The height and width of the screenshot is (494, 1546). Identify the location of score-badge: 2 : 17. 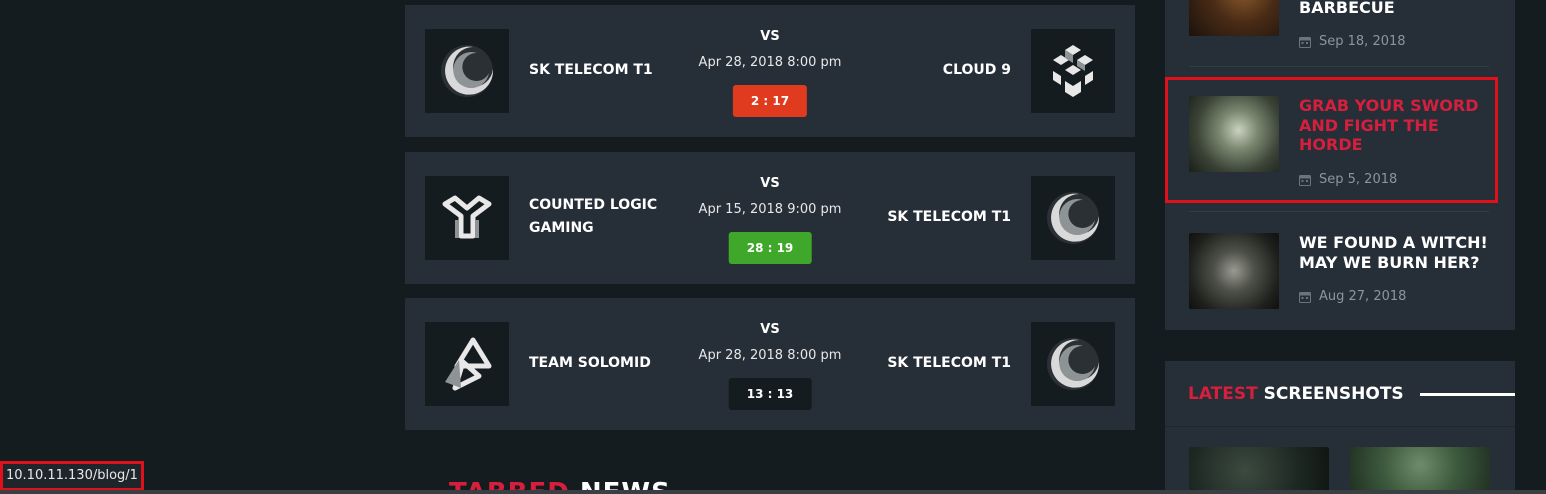
(770, 101).